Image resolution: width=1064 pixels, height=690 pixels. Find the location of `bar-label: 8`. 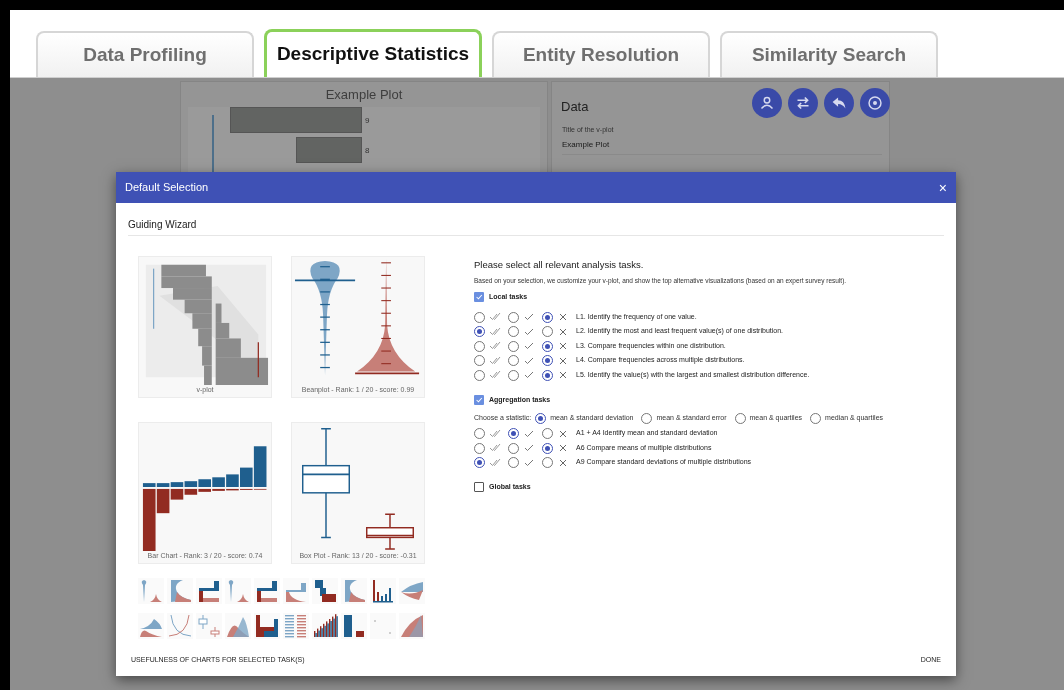

bar-label: 8 is located at coordinates (367, 150).